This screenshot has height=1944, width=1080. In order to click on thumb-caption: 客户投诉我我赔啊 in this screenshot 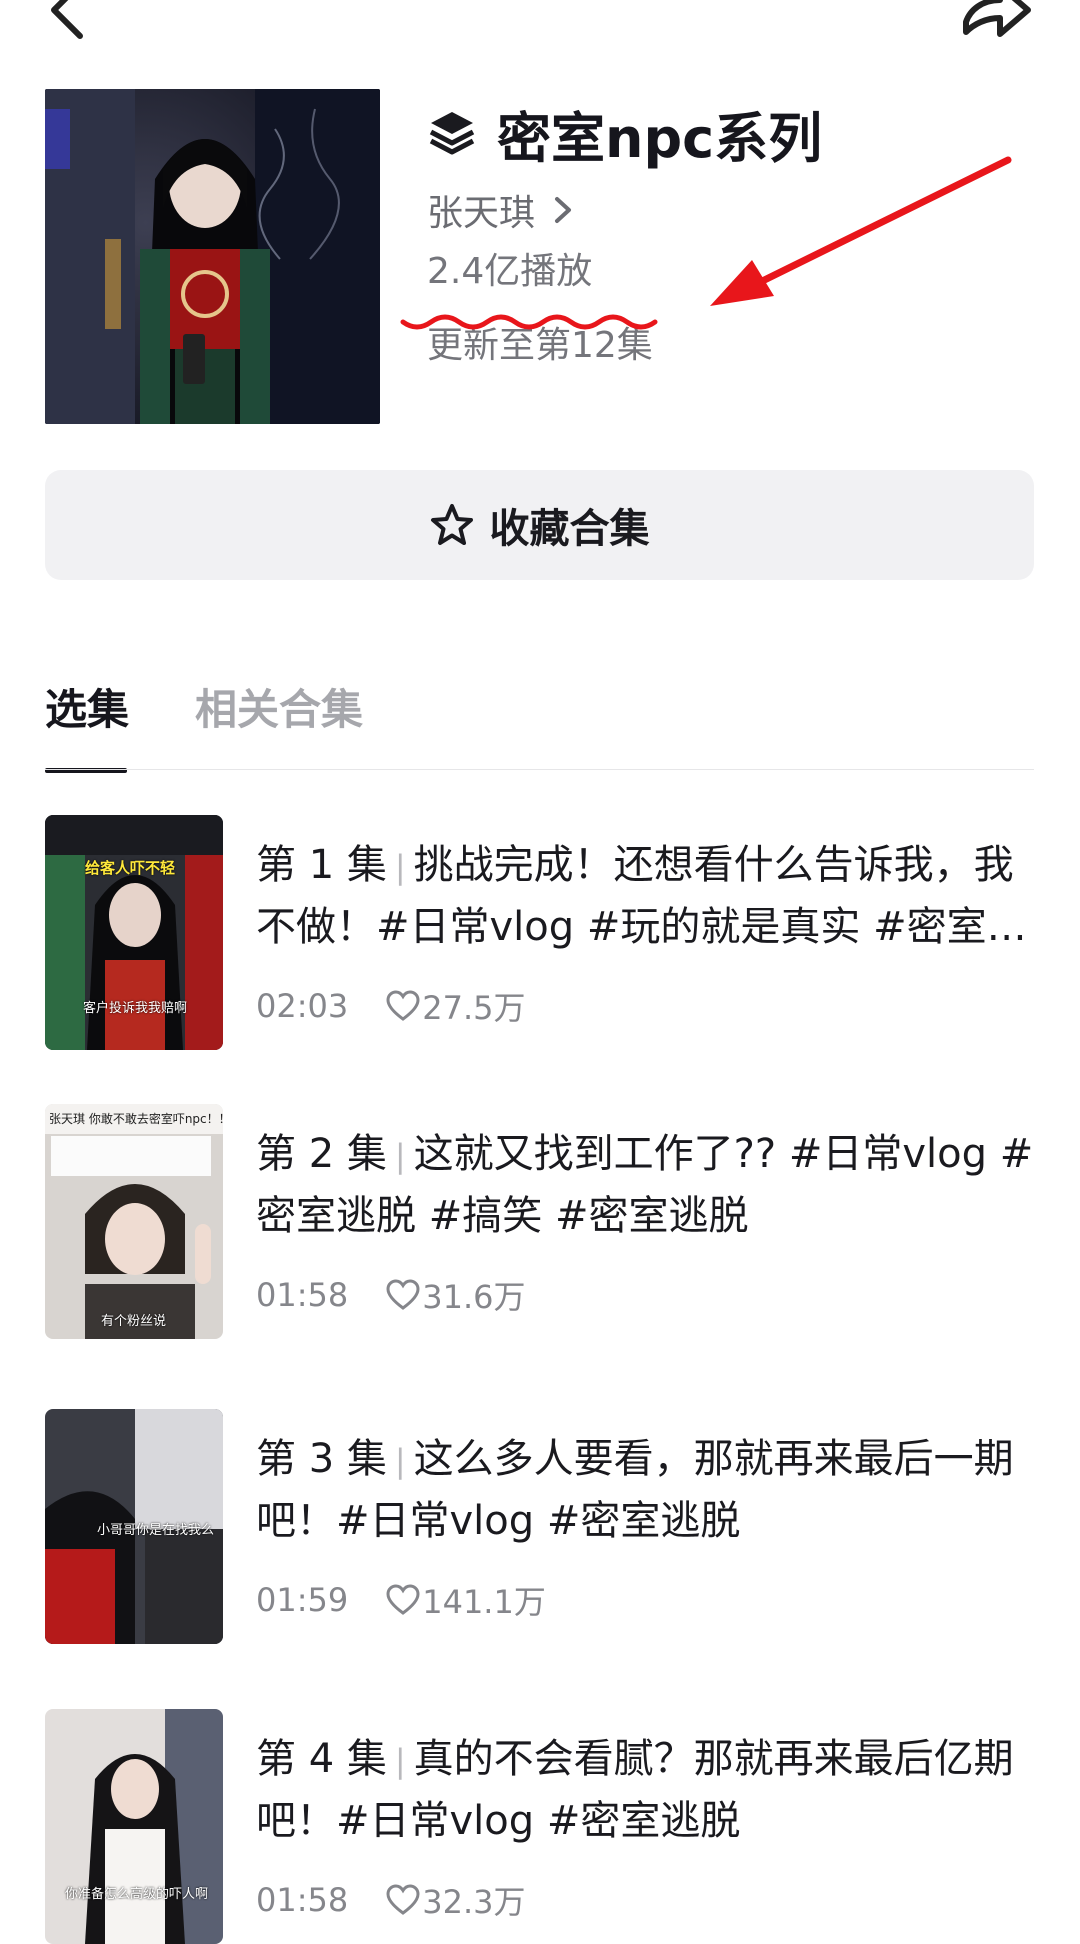, I will do `click(135, 1008)`.